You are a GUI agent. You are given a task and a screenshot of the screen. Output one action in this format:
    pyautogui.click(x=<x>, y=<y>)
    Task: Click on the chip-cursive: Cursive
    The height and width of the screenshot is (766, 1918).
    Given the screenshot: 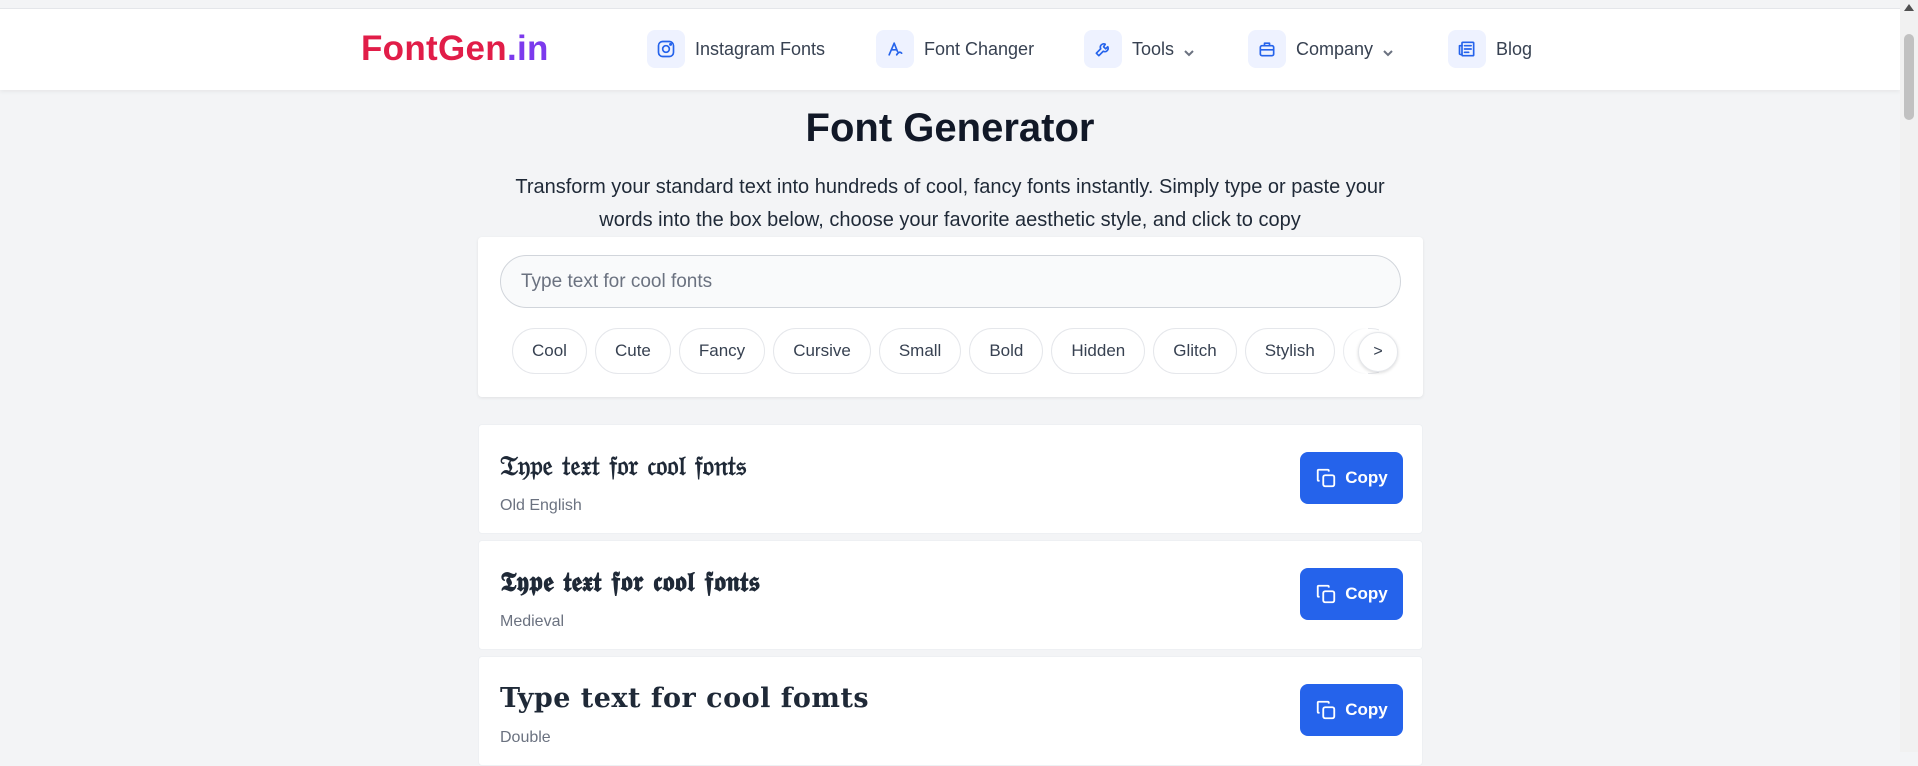 What is the action you would take?
    pyautogui.click(x=822, y=351)
    